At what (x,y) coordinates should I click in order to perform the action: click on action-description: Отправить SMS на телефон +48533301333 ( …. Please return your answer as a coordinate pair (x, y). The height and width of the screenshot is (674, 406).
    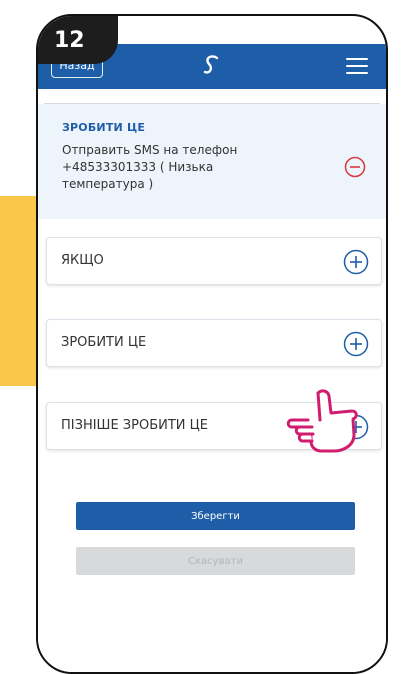
    Looking at the image, I should click on (150, 167).